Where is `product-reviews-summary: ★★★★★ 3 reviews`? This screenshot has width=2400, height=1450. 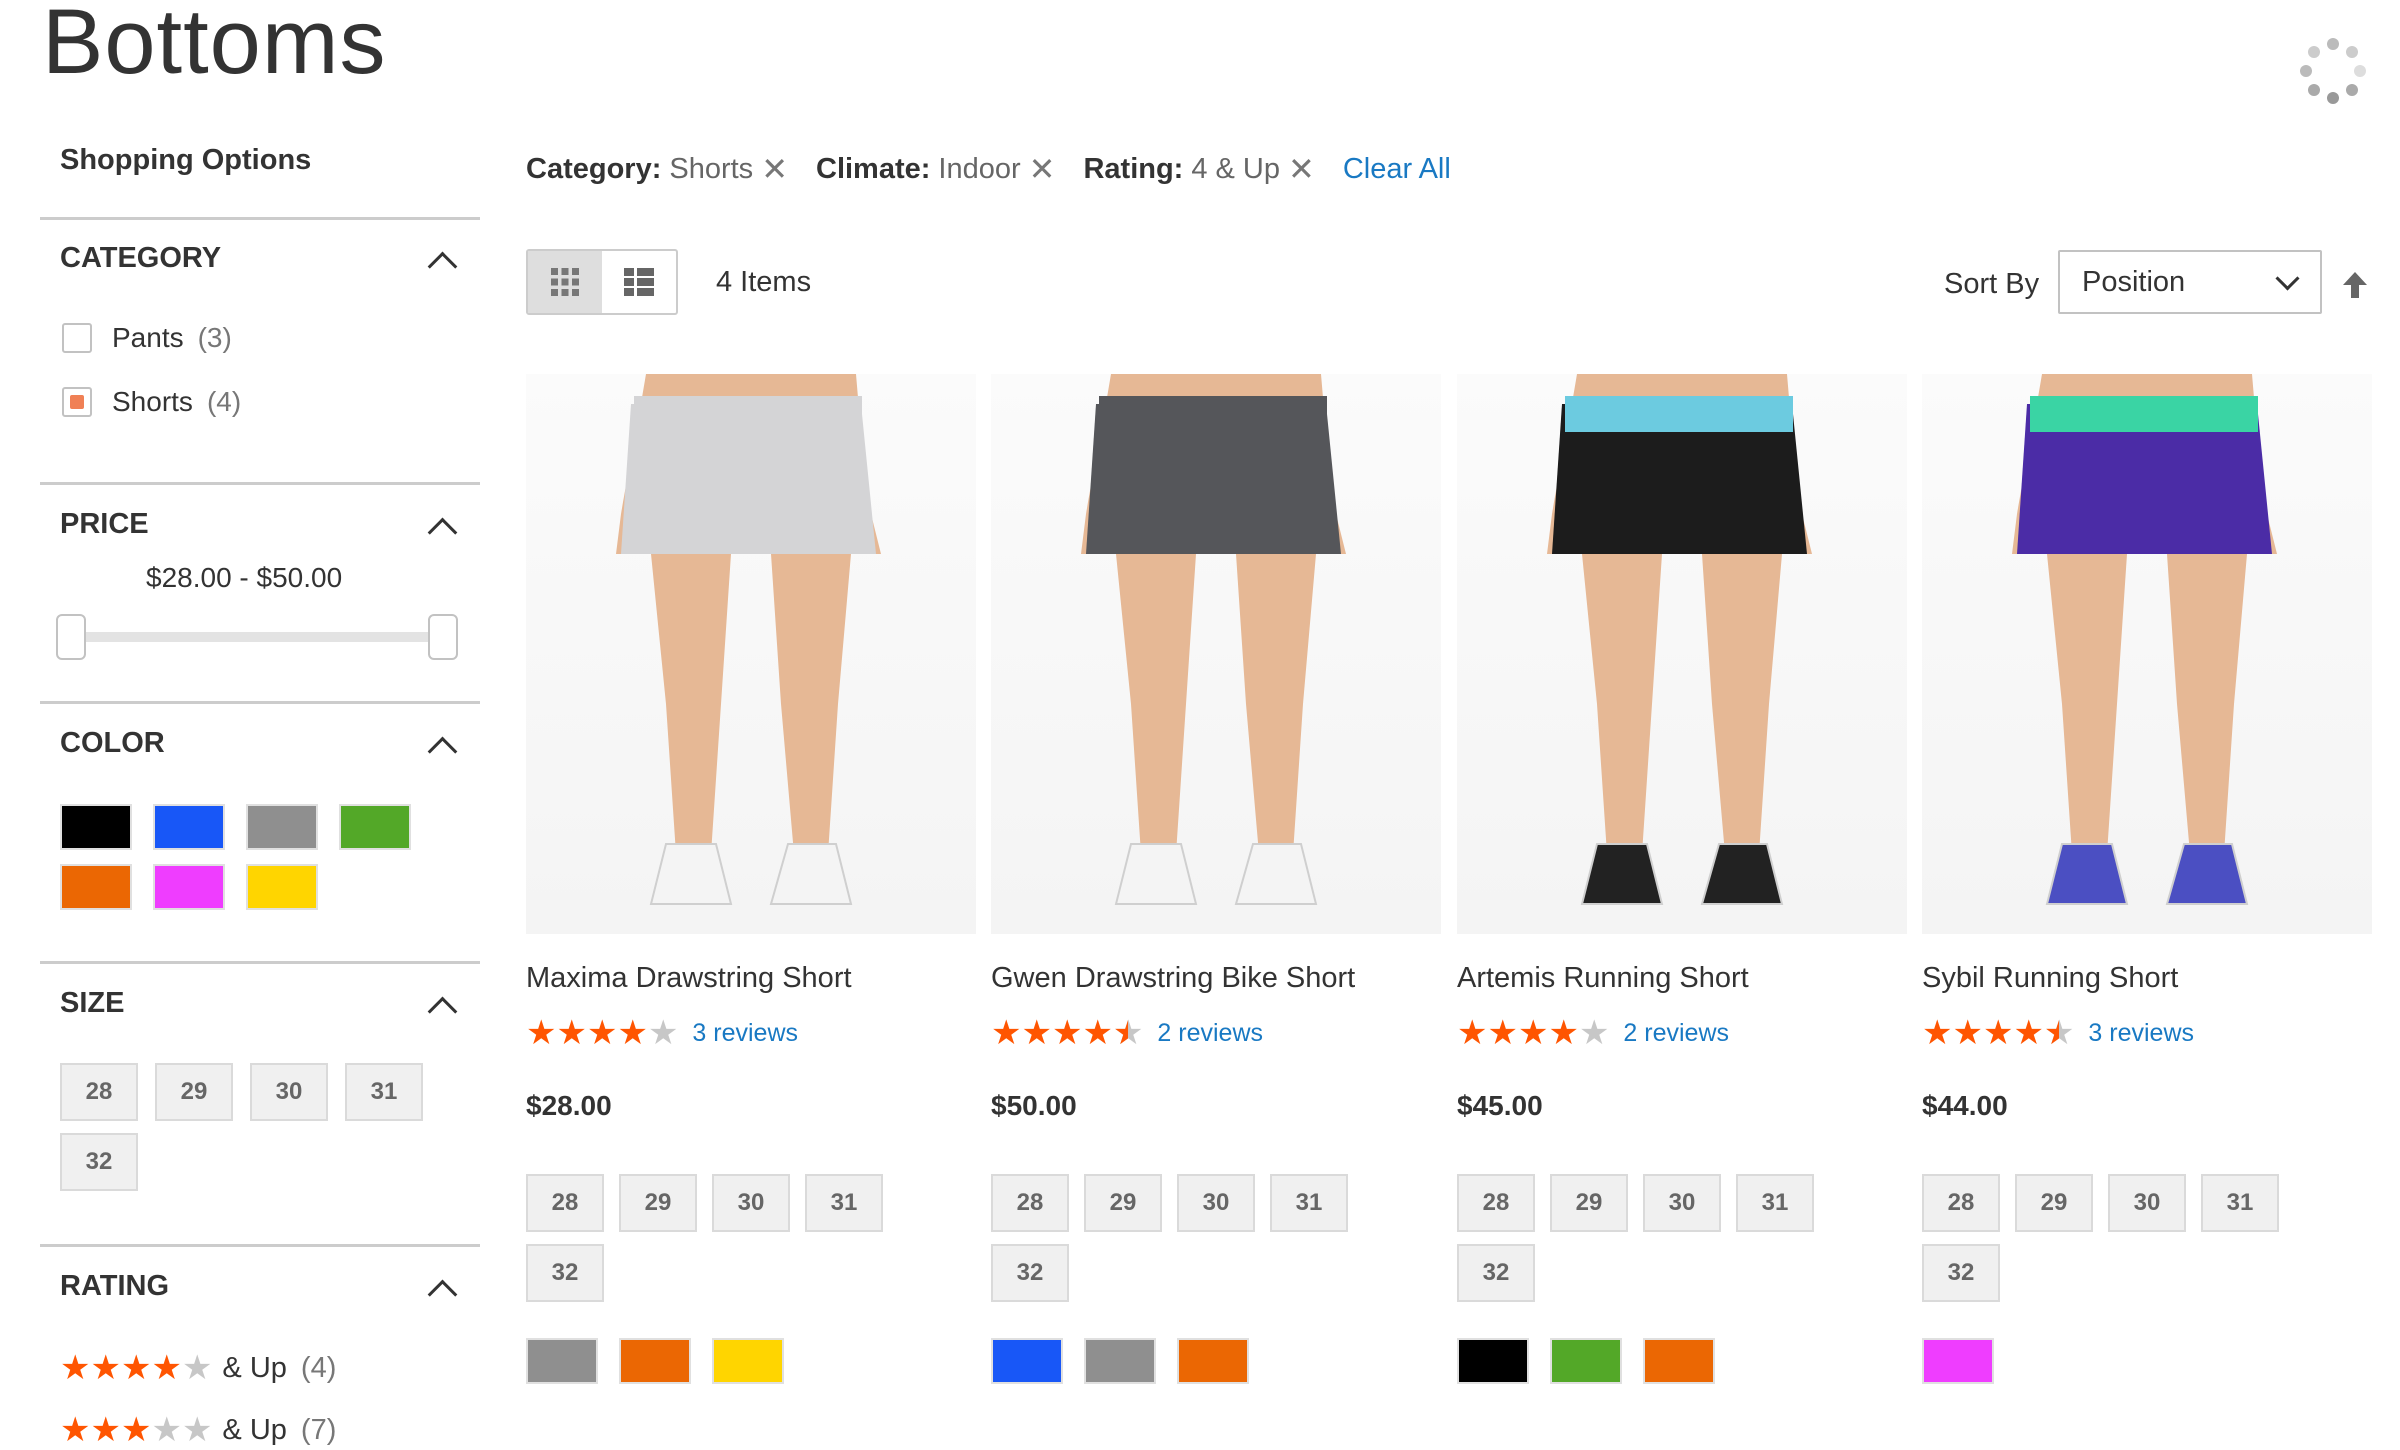
product-reviews-summary: ★★★★★ 3 reviews is located at coordinates (2058, 1033).